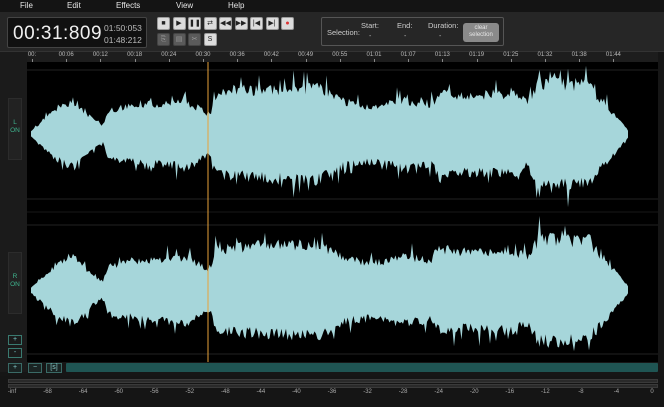 This screenshot has height=407, width=664. I want to click on timeline-tick-label: 01:07, so click(408, 55).